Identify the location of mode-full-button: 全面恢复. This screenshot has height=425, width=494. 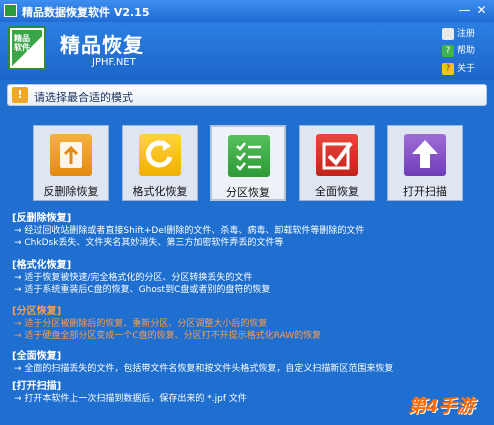
(337, 163).